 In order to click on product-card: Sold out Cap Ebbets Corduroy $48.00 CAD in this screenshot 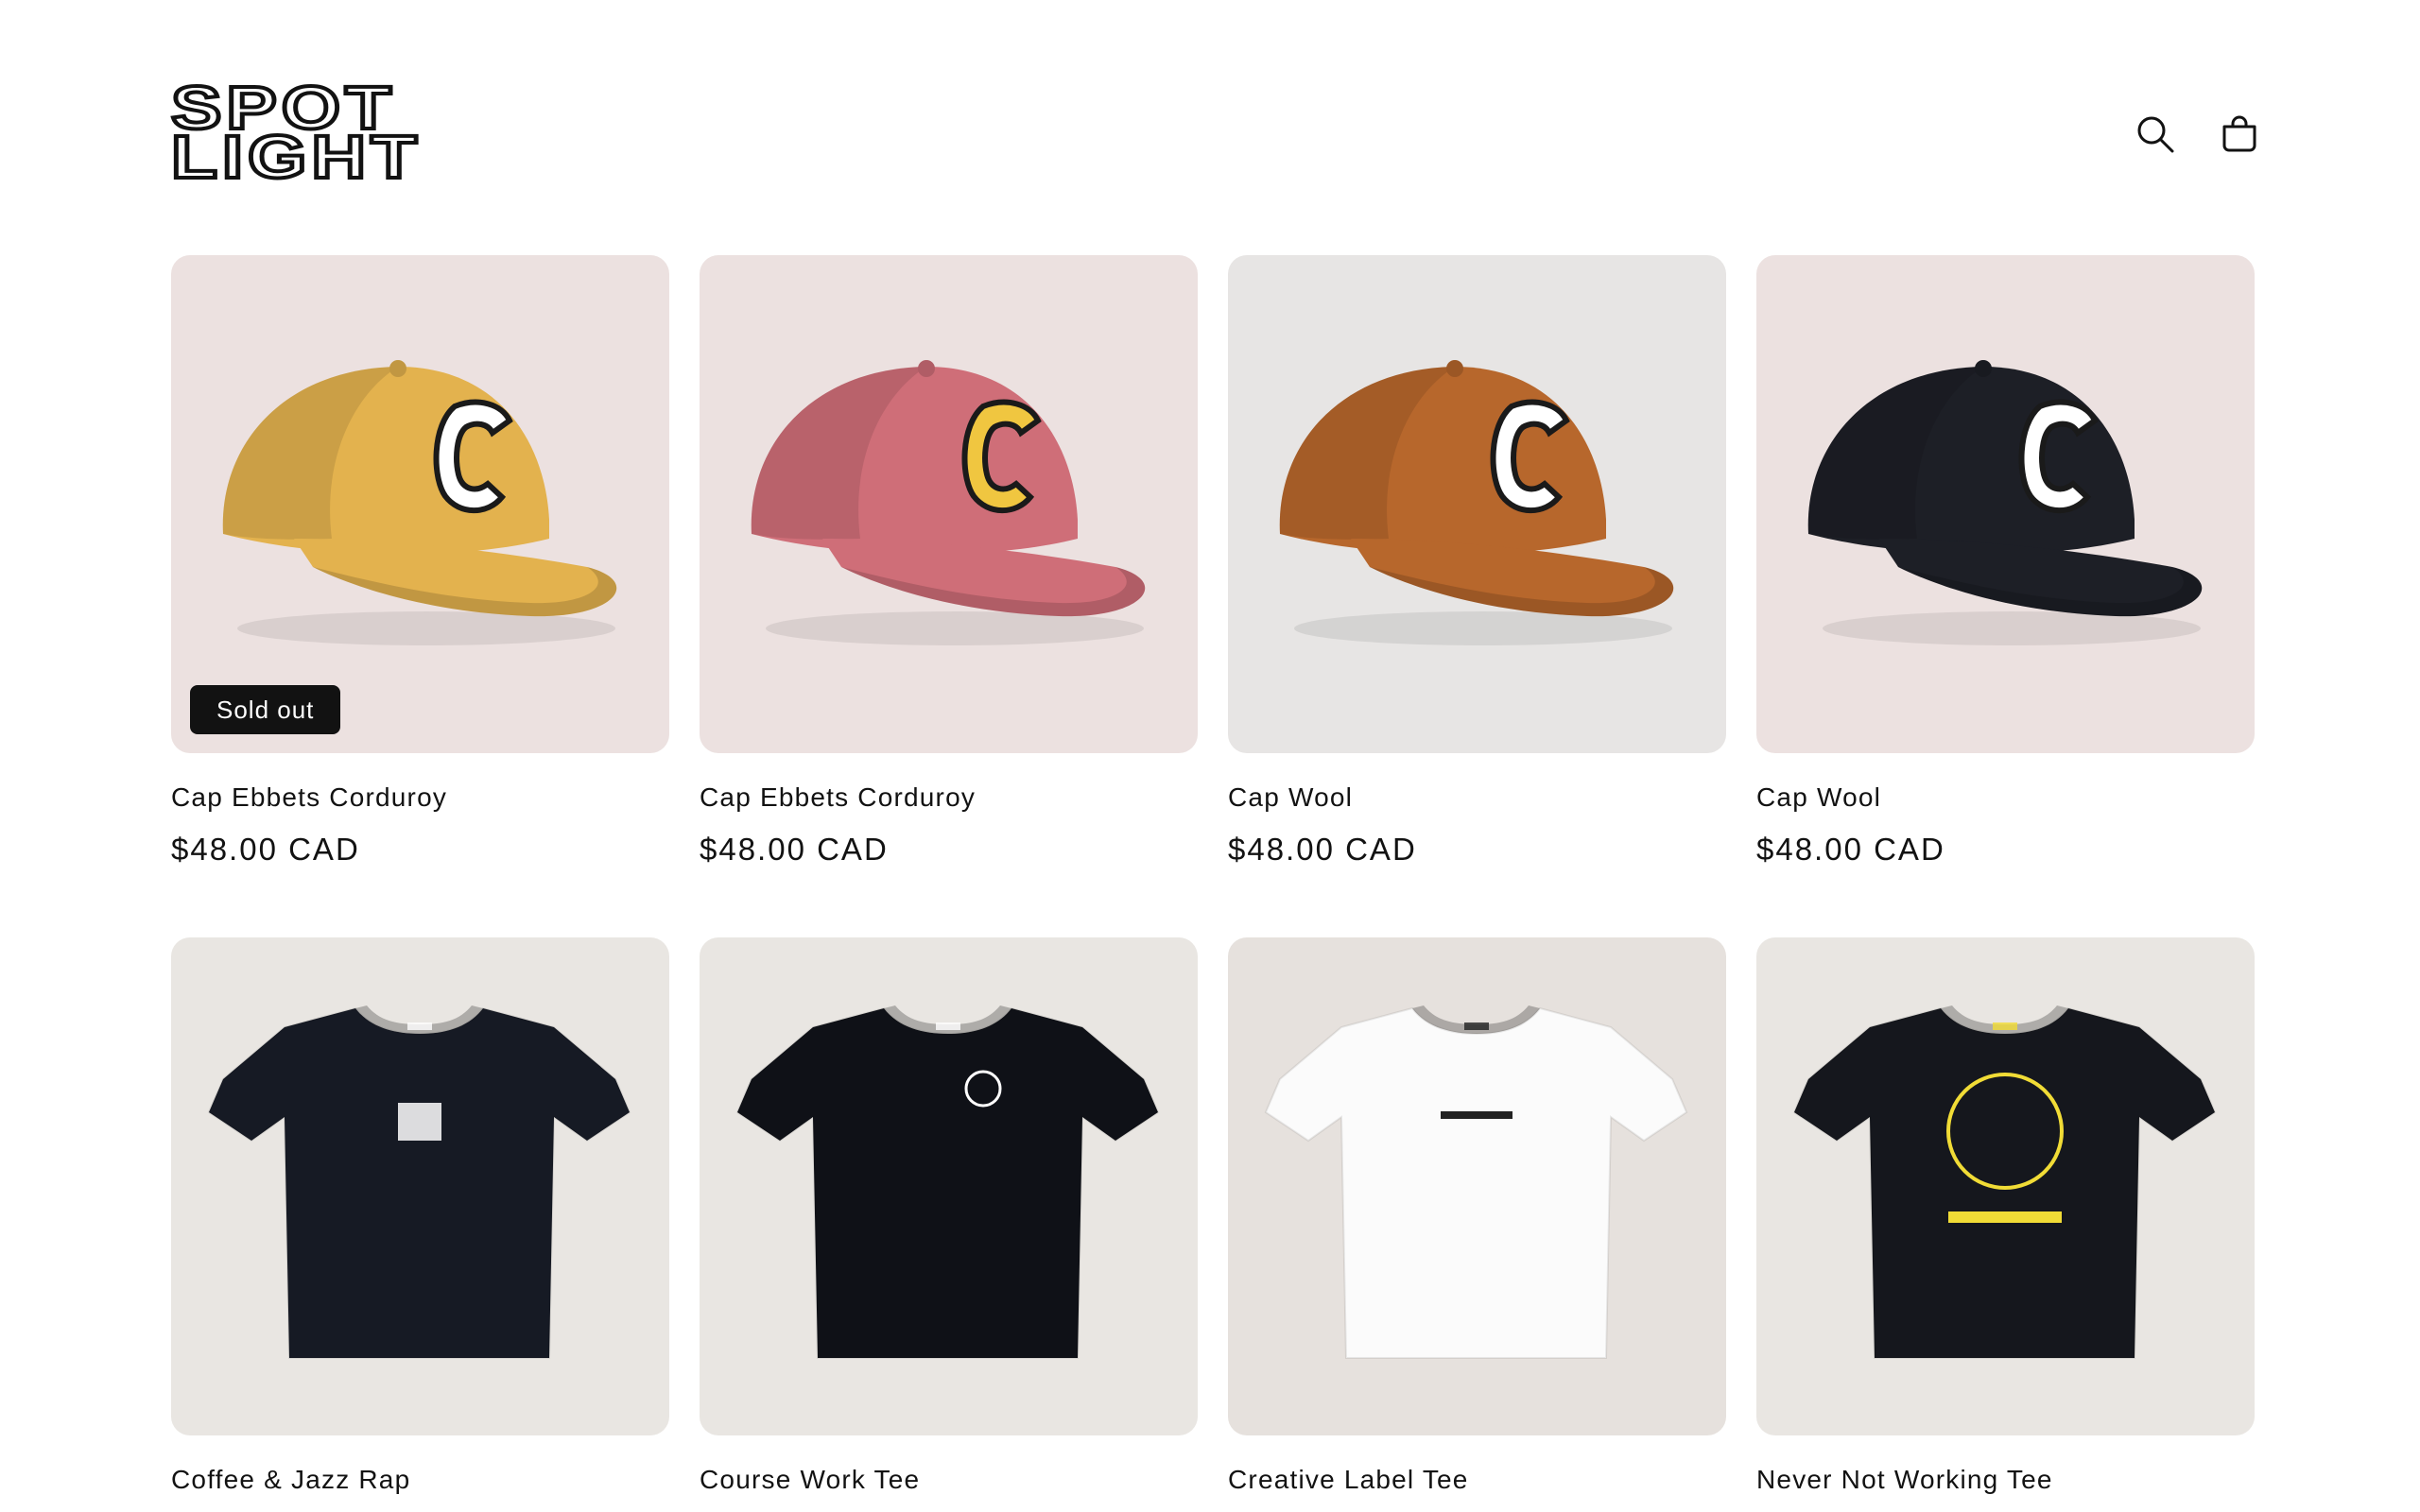, I will do `click(420, 561)`.